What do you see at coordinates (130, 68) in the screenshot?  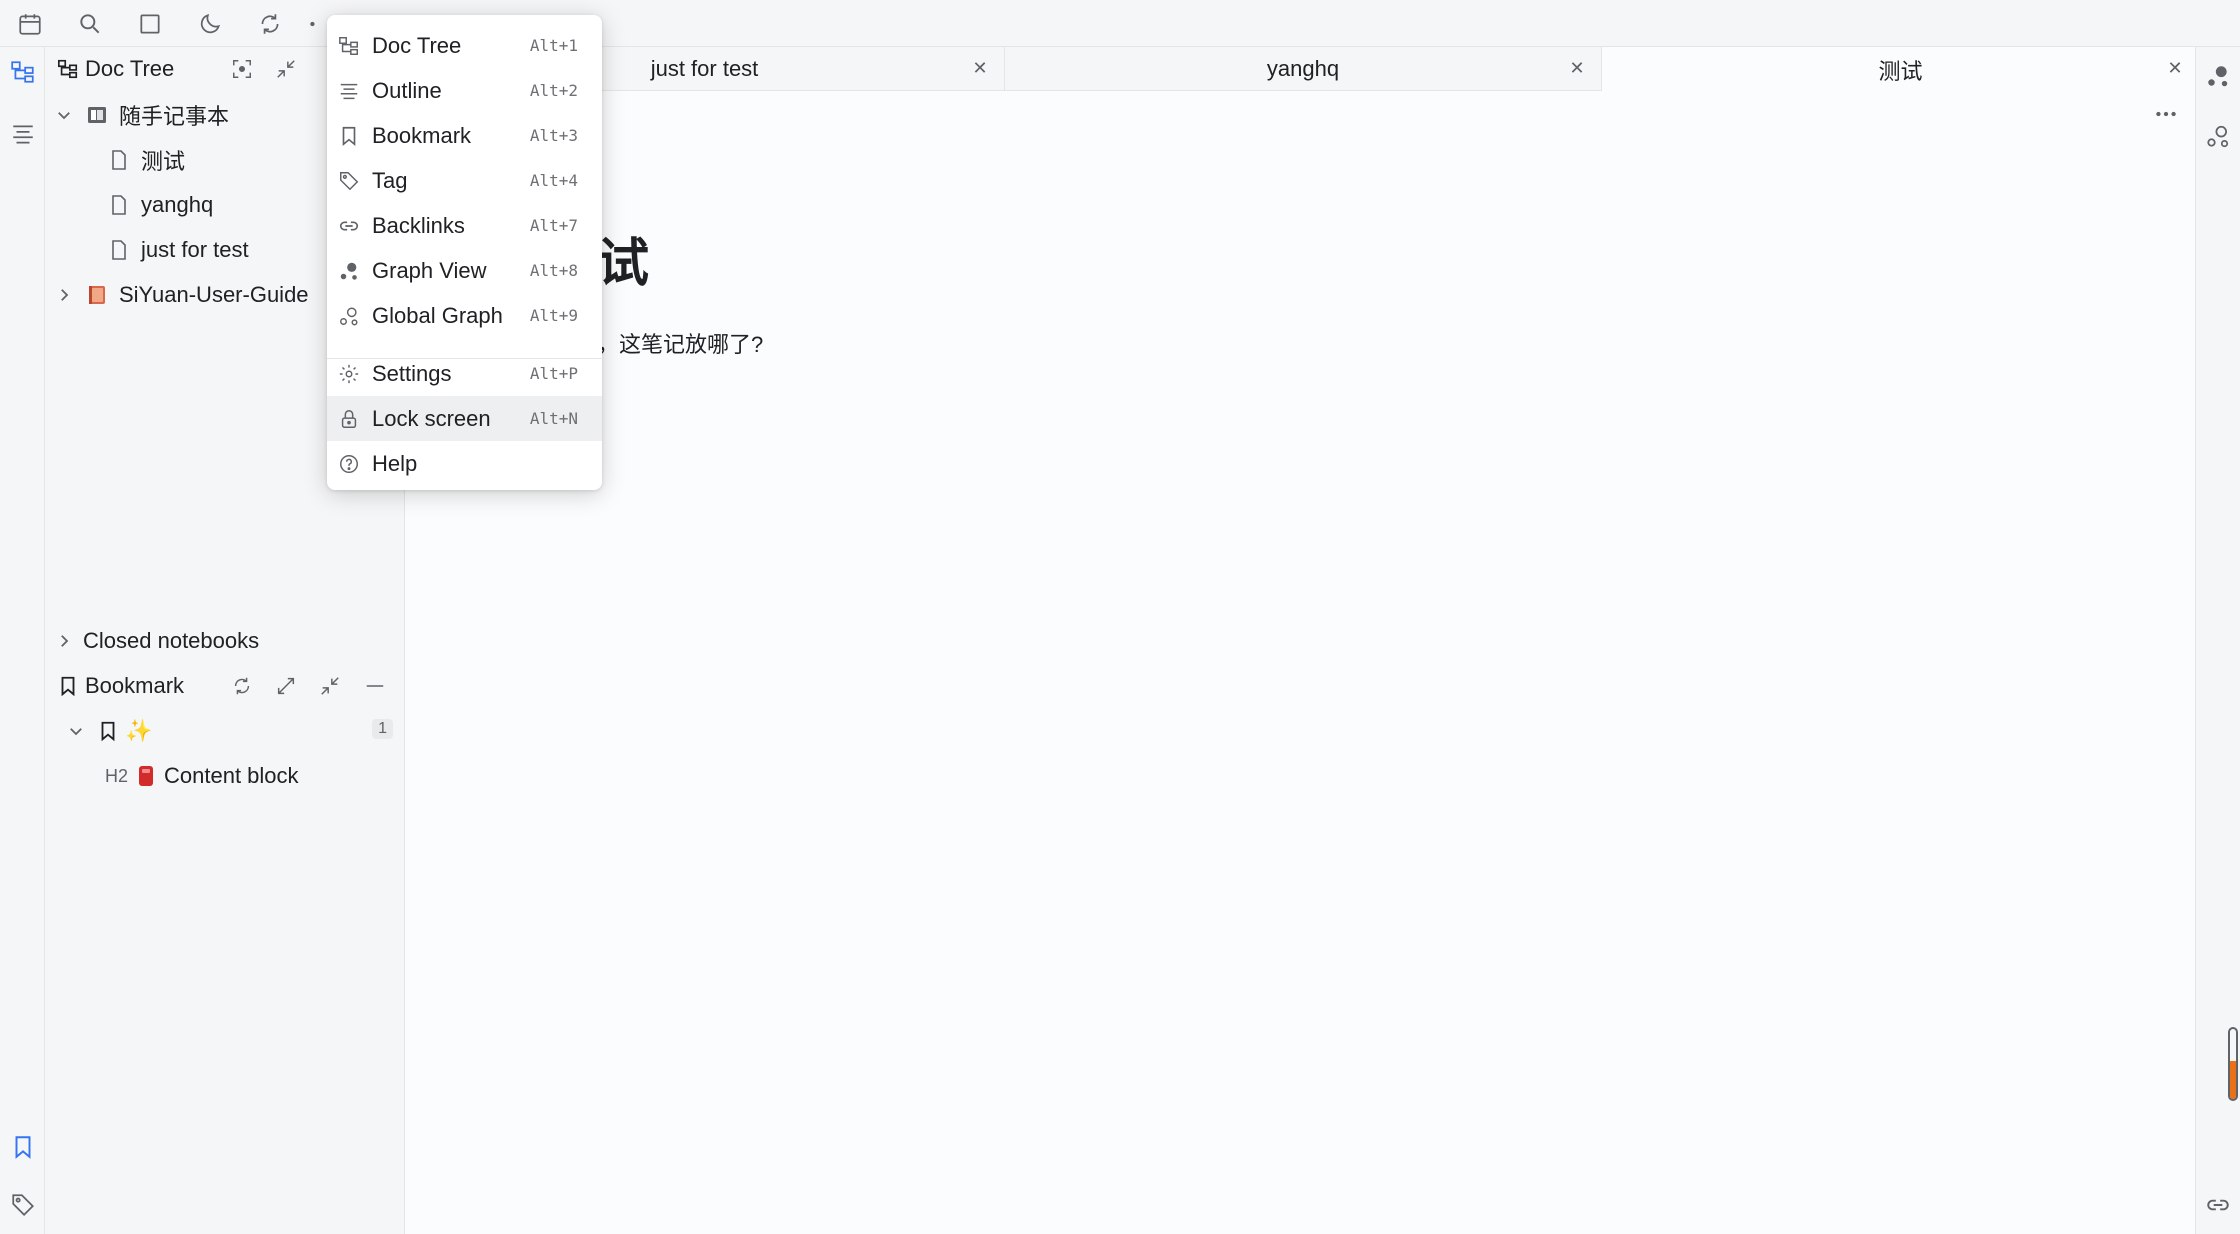 I see `doc-tree-title: Doc Tree` at bounding box center [130, 68].